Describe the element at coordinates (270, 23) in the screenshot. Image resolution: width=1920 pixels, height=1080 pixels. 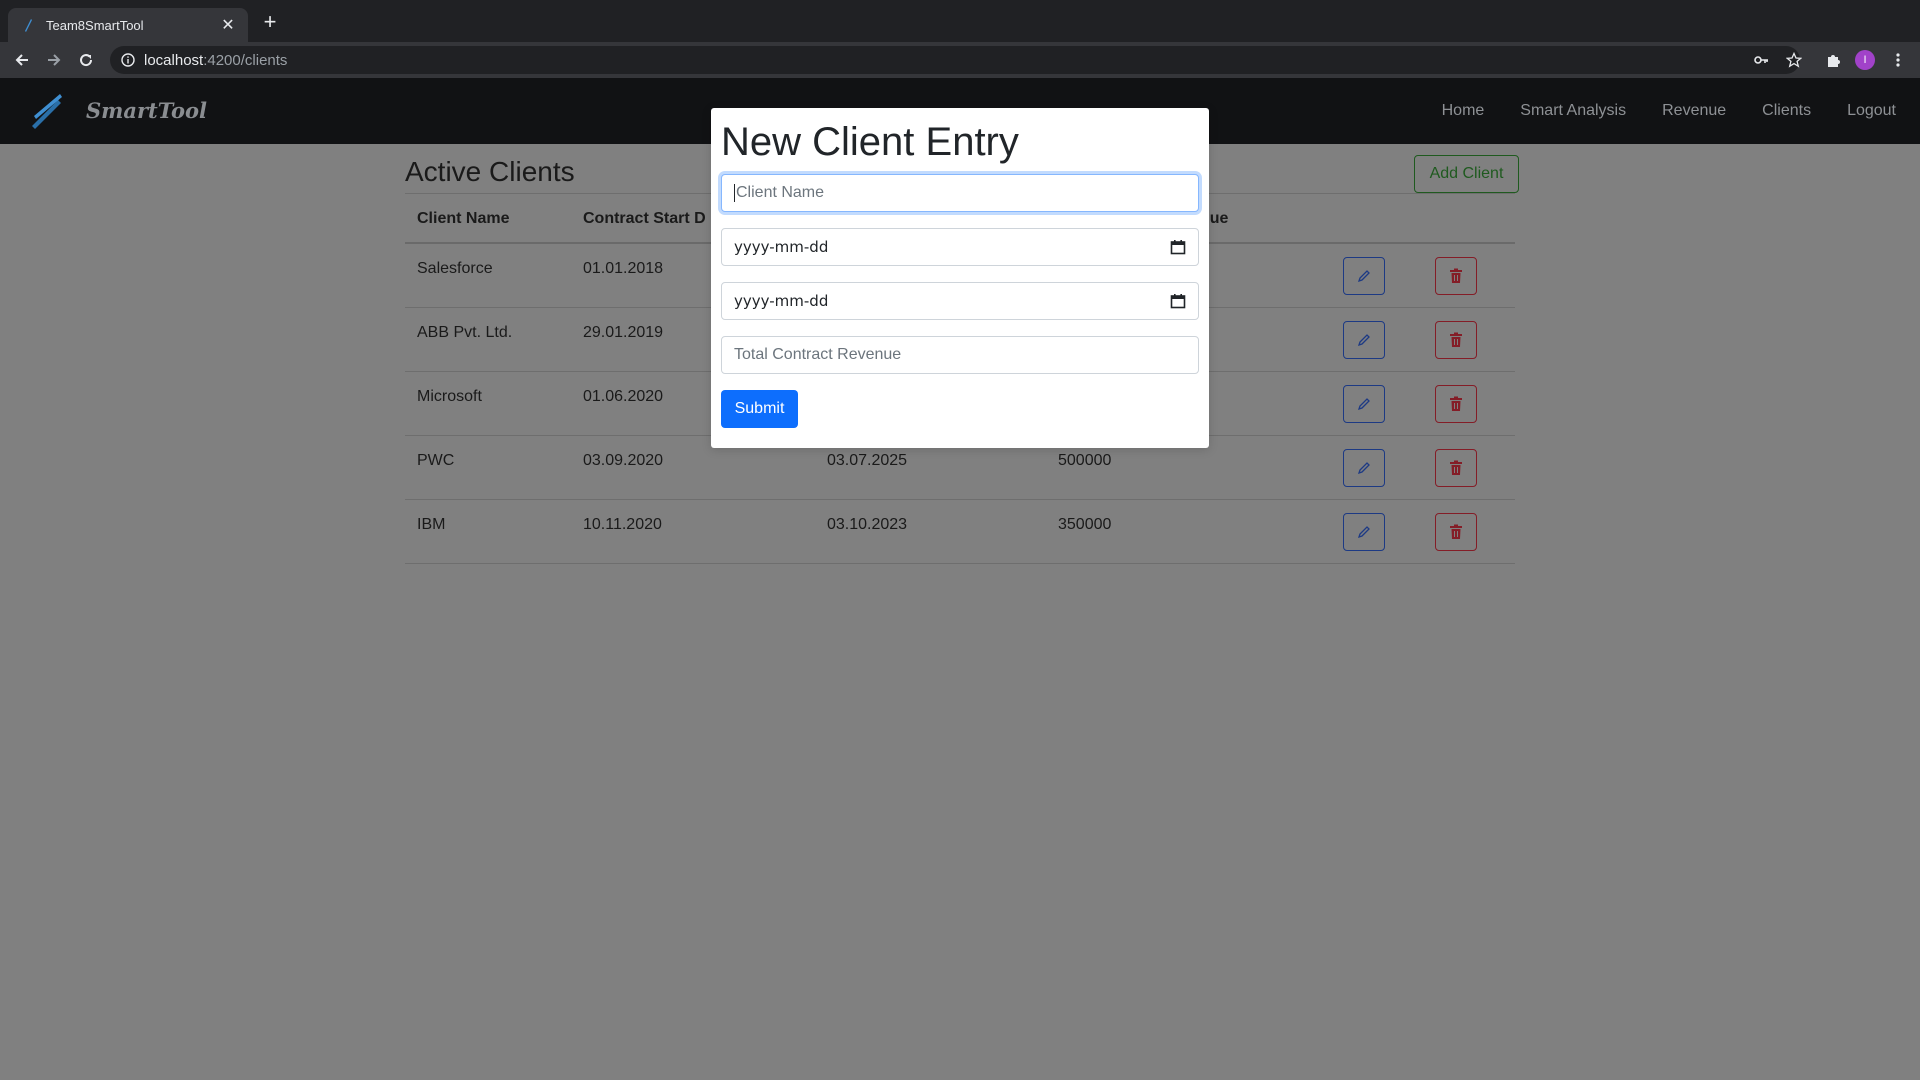
I see `new-tab-icon: +` at that location.